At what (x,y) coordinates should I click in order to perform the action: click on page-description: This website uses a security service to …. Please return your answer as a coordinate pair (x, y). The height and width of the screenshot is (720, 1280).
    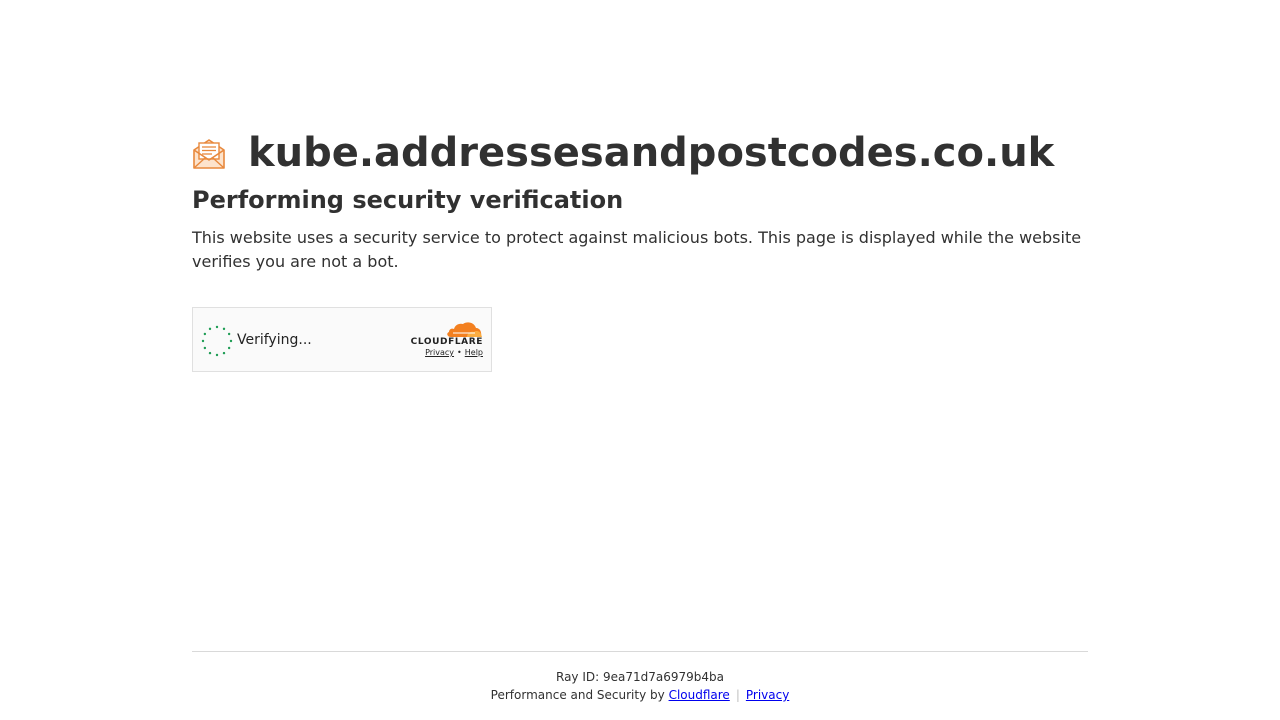
    Looking at the image, I should click on (637, 249).